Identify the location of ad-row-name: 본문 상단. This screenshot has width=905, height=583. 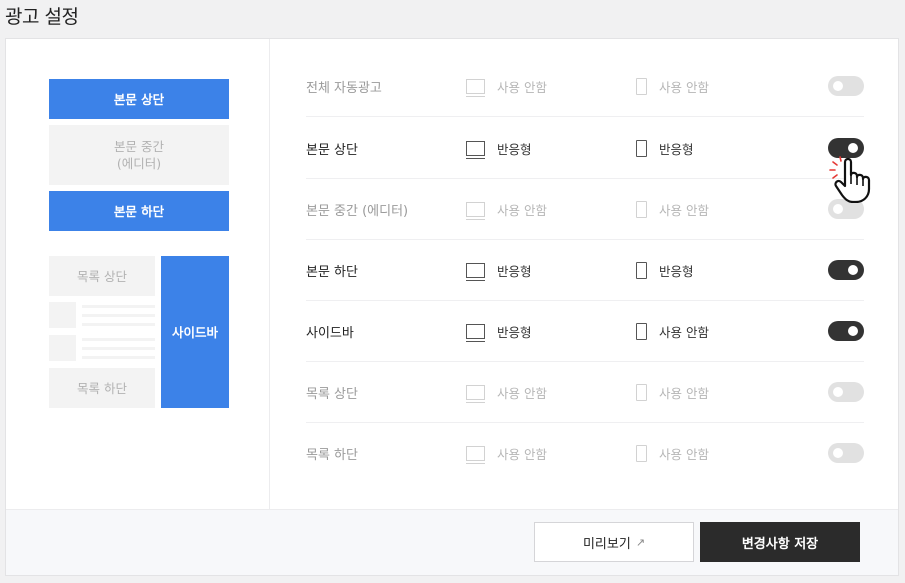
(332, 150).